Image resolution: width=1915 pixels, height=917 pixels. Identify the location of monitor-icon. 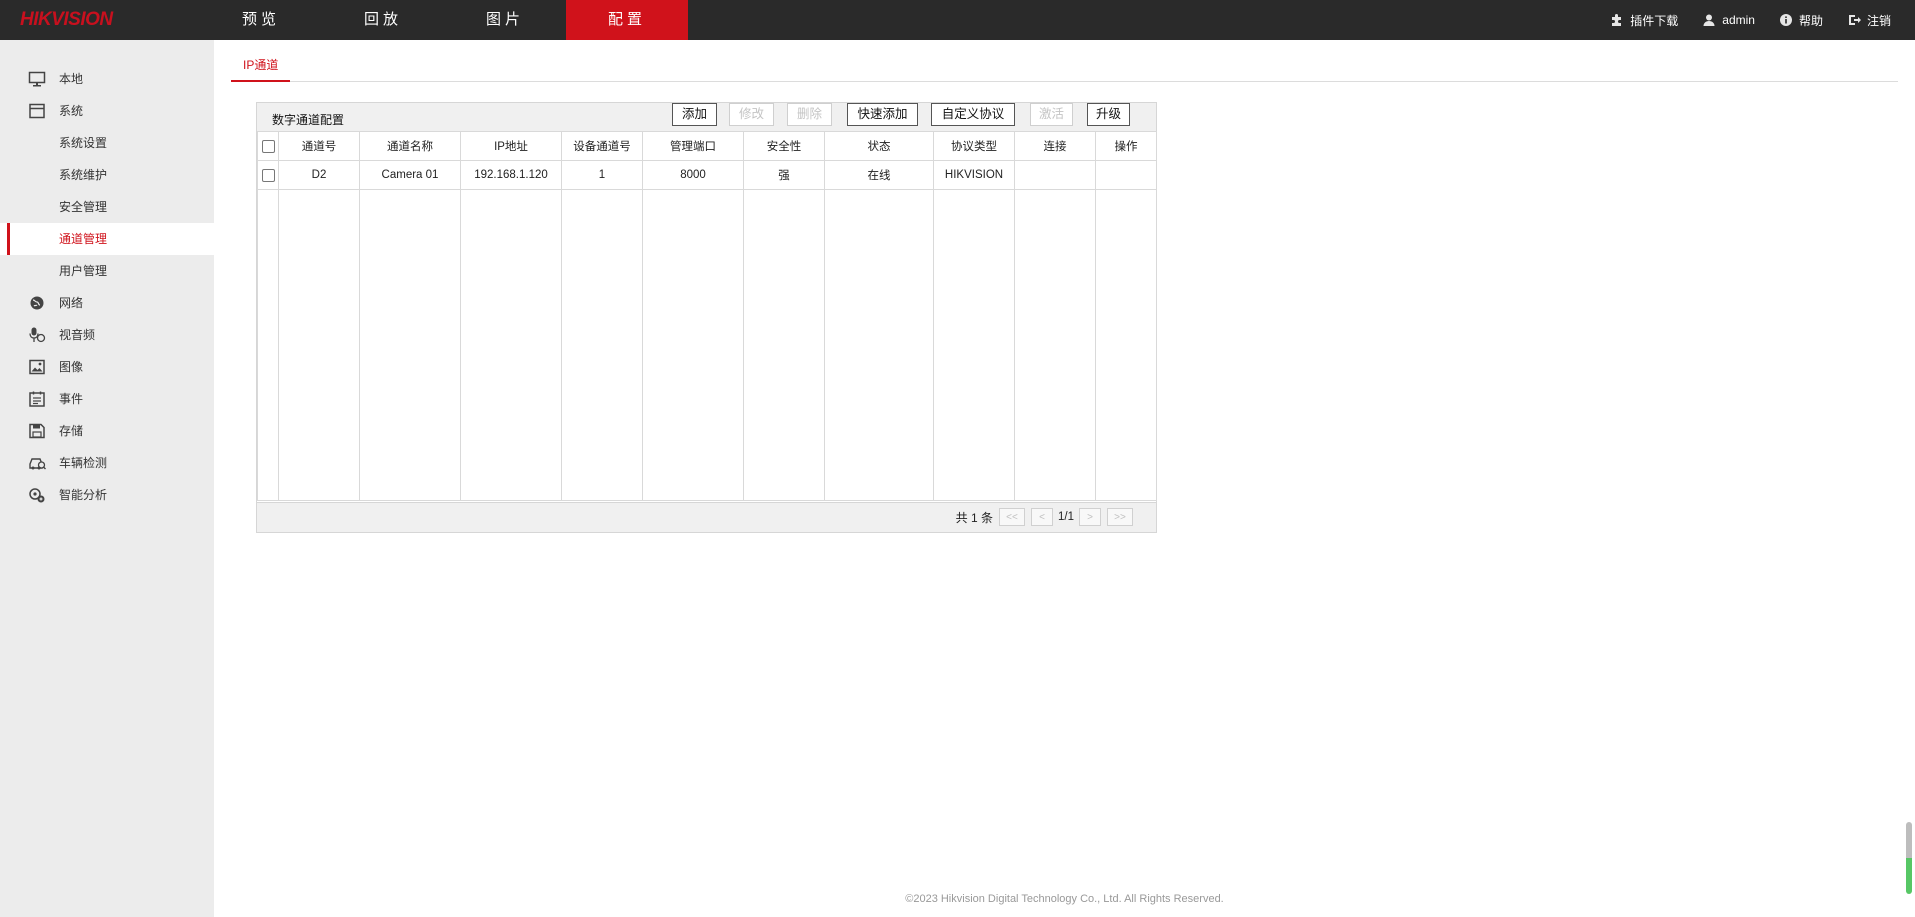
(37, 79).